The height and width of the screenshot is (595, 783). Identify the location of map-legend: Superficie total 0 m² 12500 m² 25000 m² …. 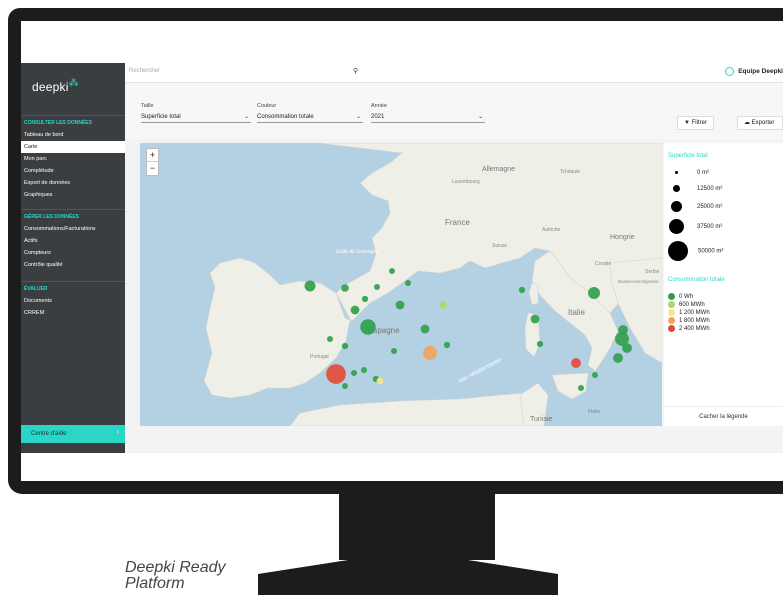
(723, 284).